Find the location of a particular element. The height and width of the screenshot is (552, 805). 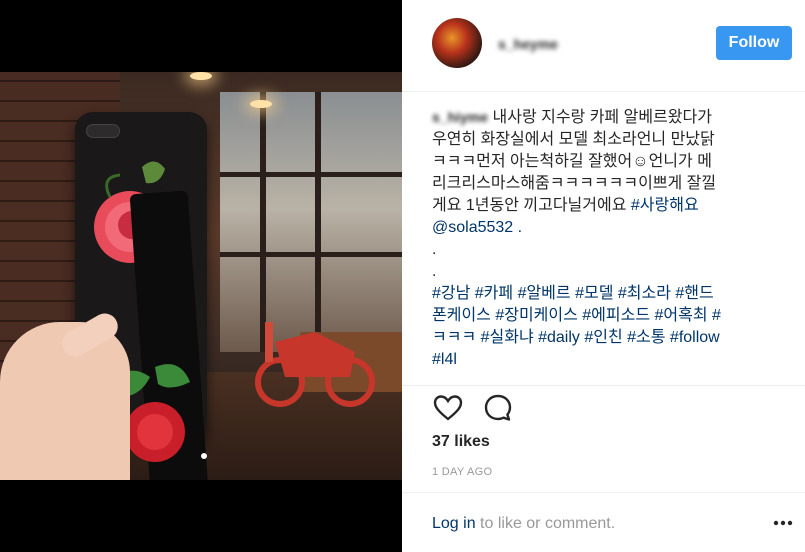

login-prompt: Log in to like or comment. is located at coordinates (523, 524).